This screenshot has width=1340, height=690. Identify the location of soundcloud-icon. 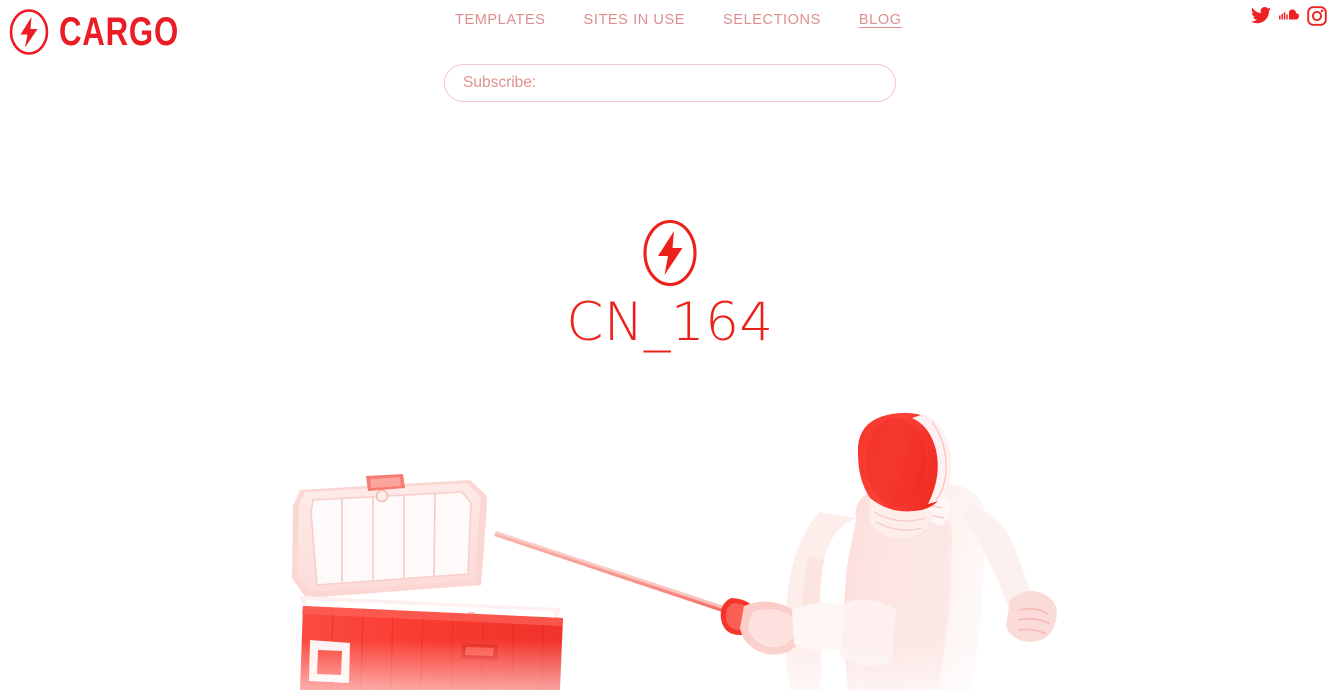
(1289, 16).